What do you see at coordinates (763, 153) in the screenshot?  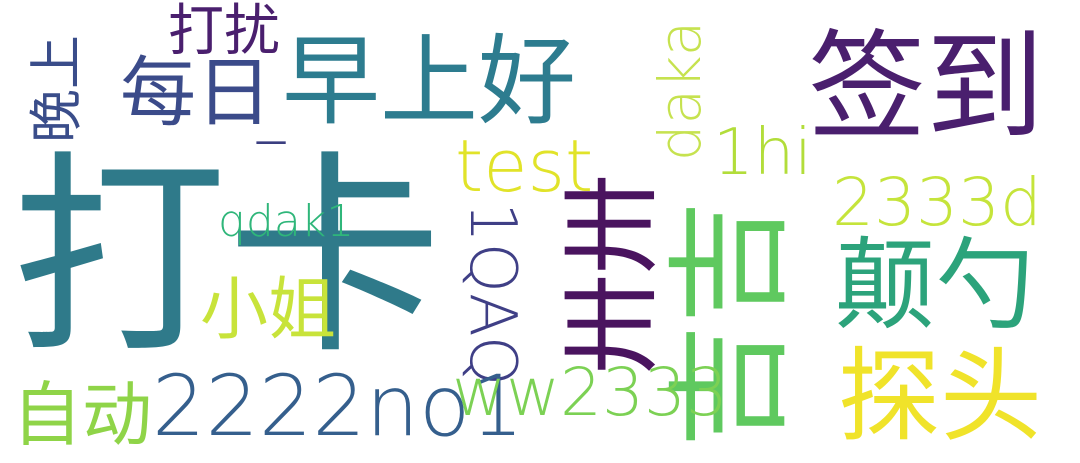 I see `word-1hi: 1hi` at bounding box center [763, 153].